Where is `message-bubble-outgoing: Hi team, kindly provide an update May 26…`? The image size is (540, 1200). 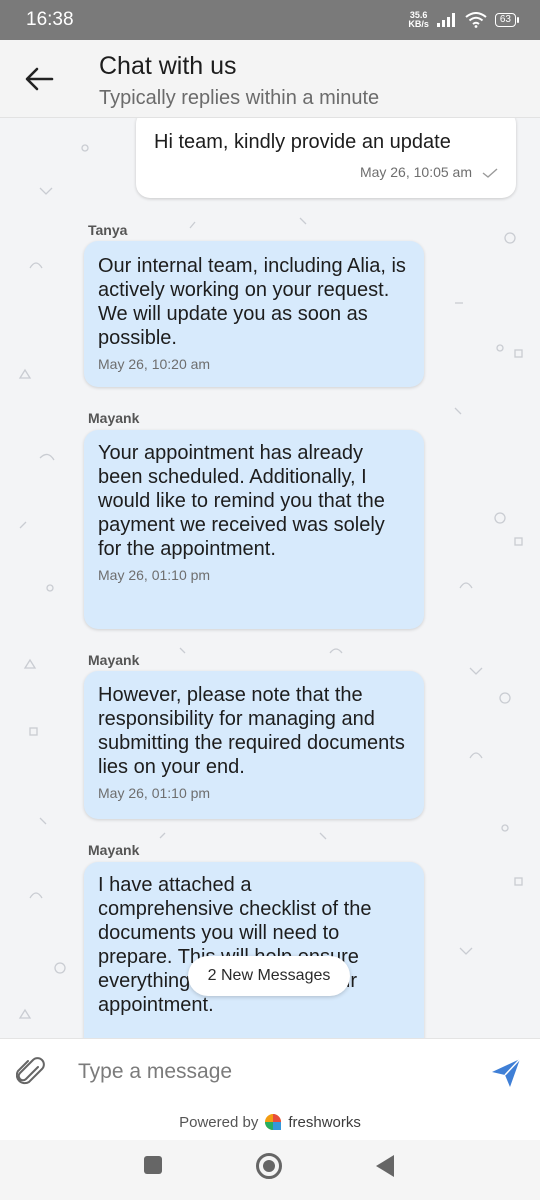 message-bubble-outgoing: Hi team, kindly provide an update May 26… is located at coordinates (326, 158).